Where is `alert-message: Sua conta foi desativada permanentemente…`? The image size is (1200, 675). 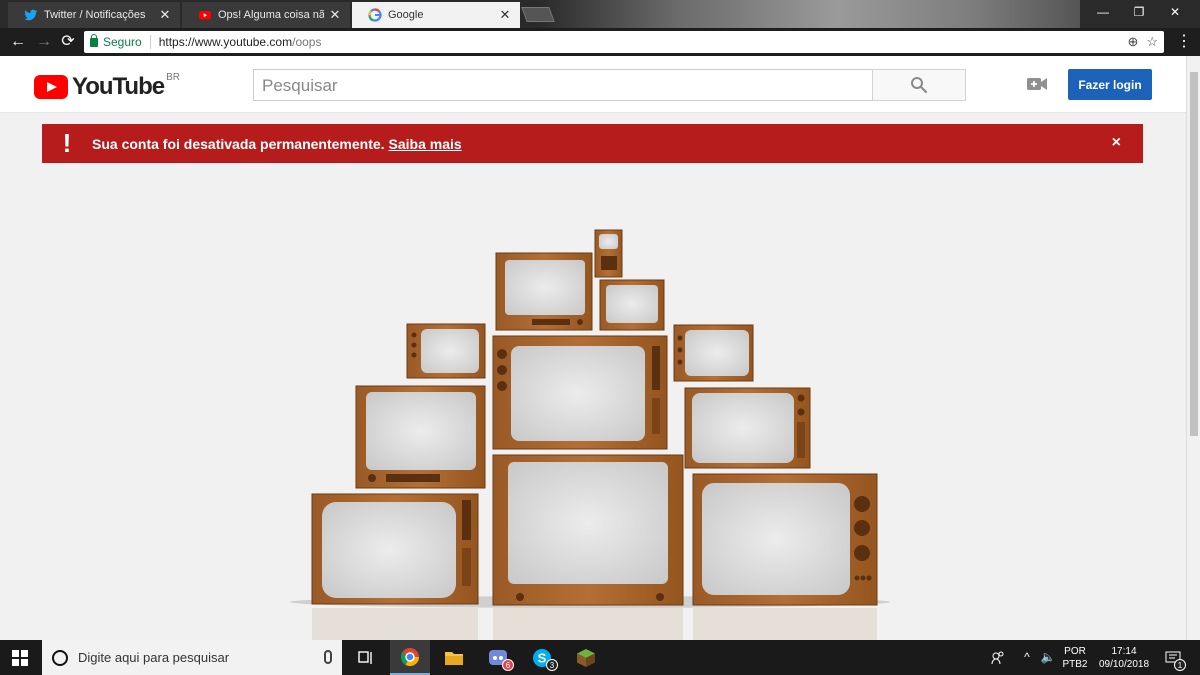 alert-message: Sua conta foi desativada permanentemente… is located at coordinates (238, 143).